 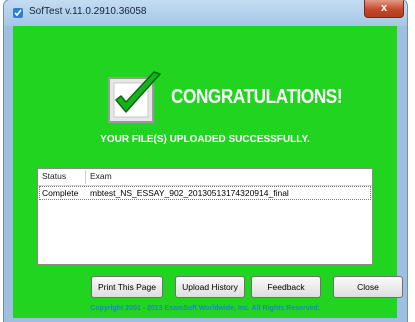 What do you see at coordinates (101, 176) in the screenshot?
I see `column-header-exam: Exam` at bounding box center [101, 176].